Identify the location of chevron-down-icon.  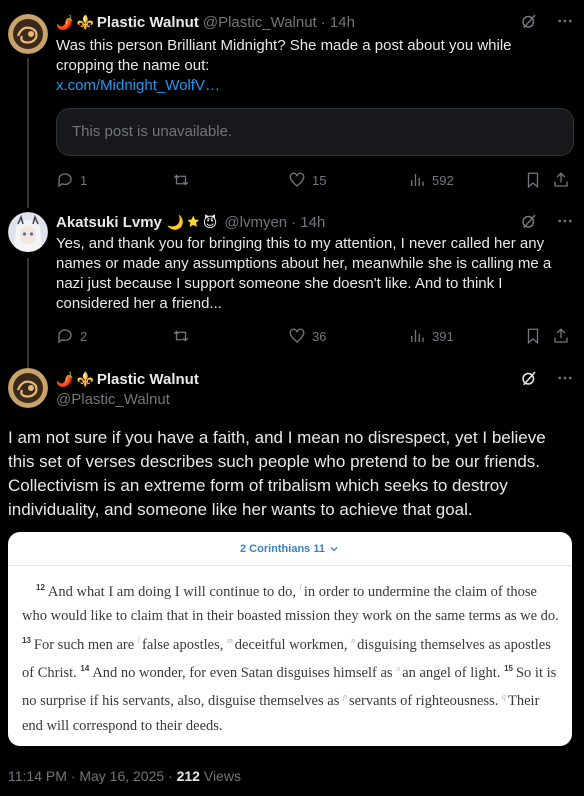
(334, 548).